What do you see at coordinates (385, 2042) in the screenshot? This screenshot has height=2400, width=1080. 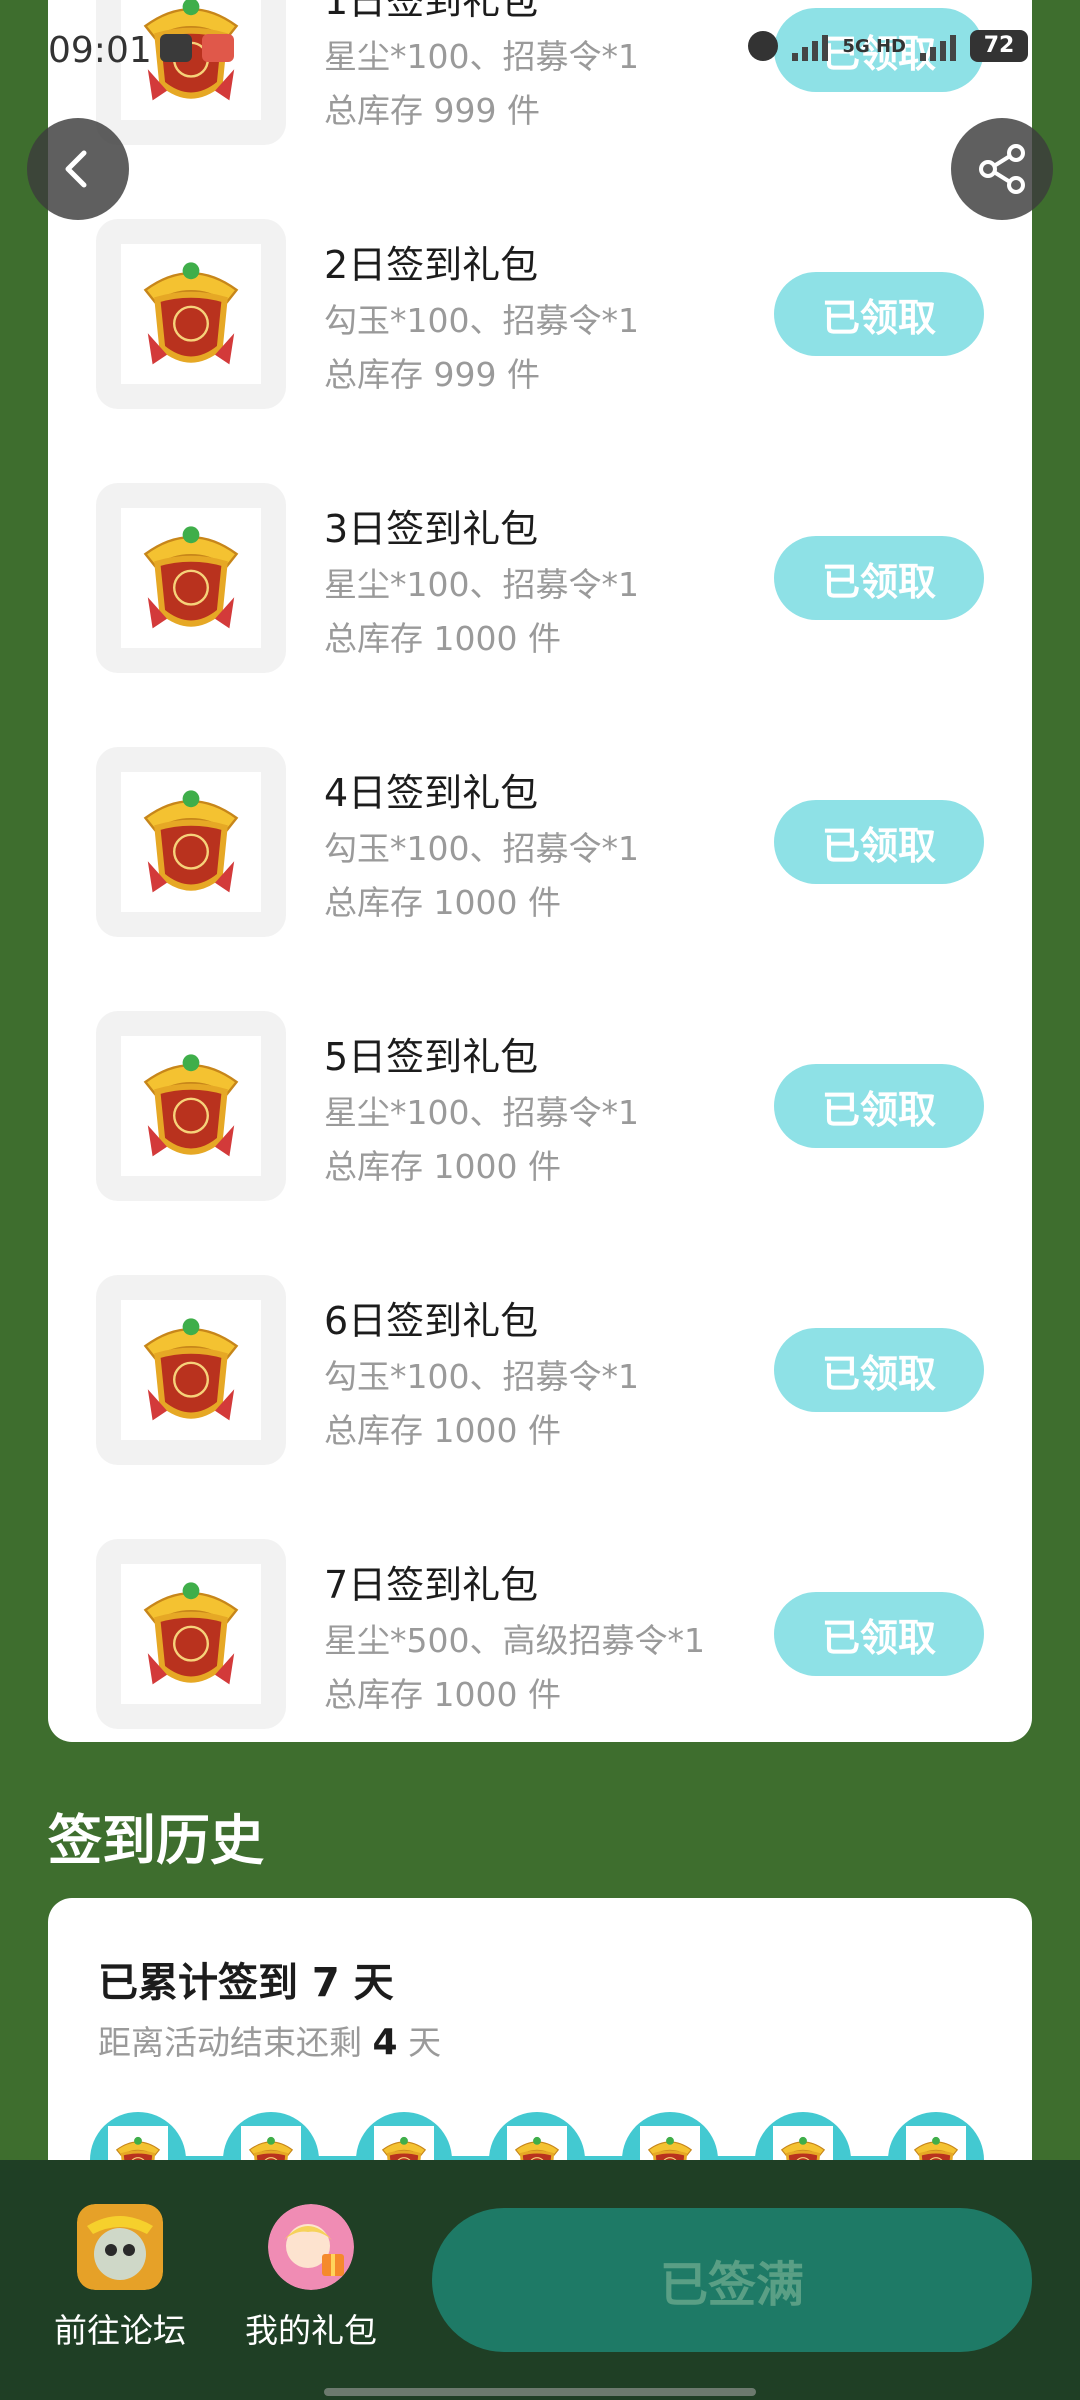 I see `remain-days: 4` at bounding box center [385, 2042].